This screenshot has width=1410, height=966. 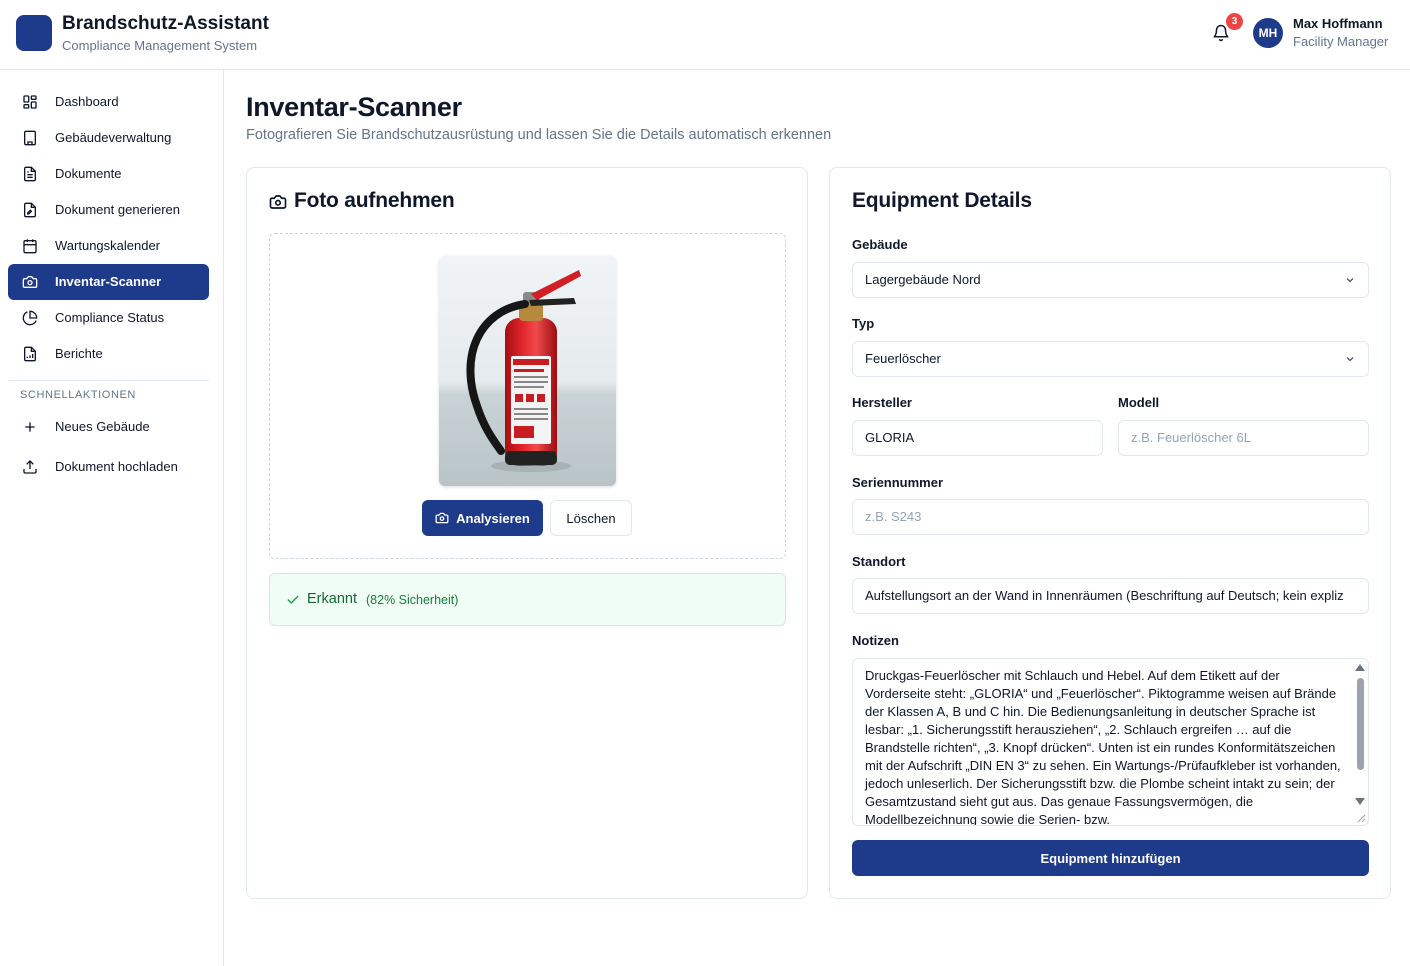 I want to click on photo-card-title: Foto aufnehmen, so click(x=374, y=200).